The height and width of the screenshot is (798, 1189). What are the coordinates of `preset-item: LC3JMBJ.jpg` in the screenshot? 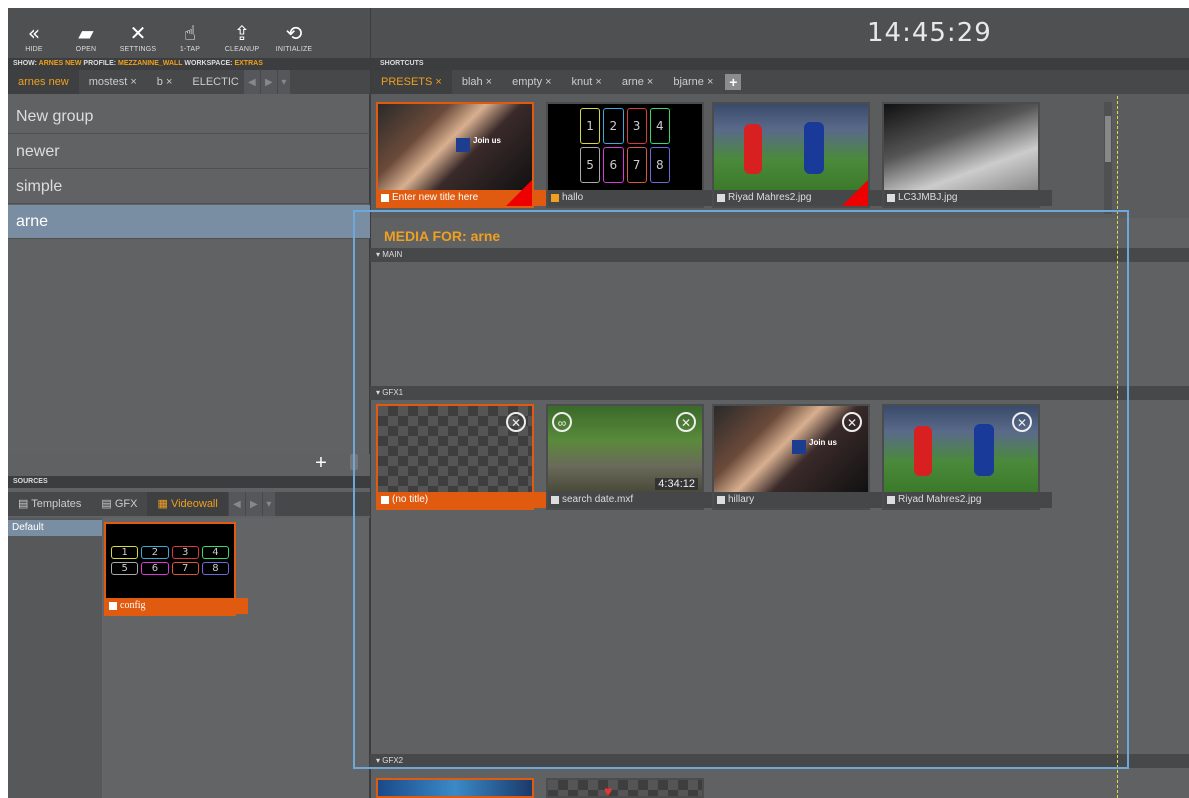 It's located at (967, 155).